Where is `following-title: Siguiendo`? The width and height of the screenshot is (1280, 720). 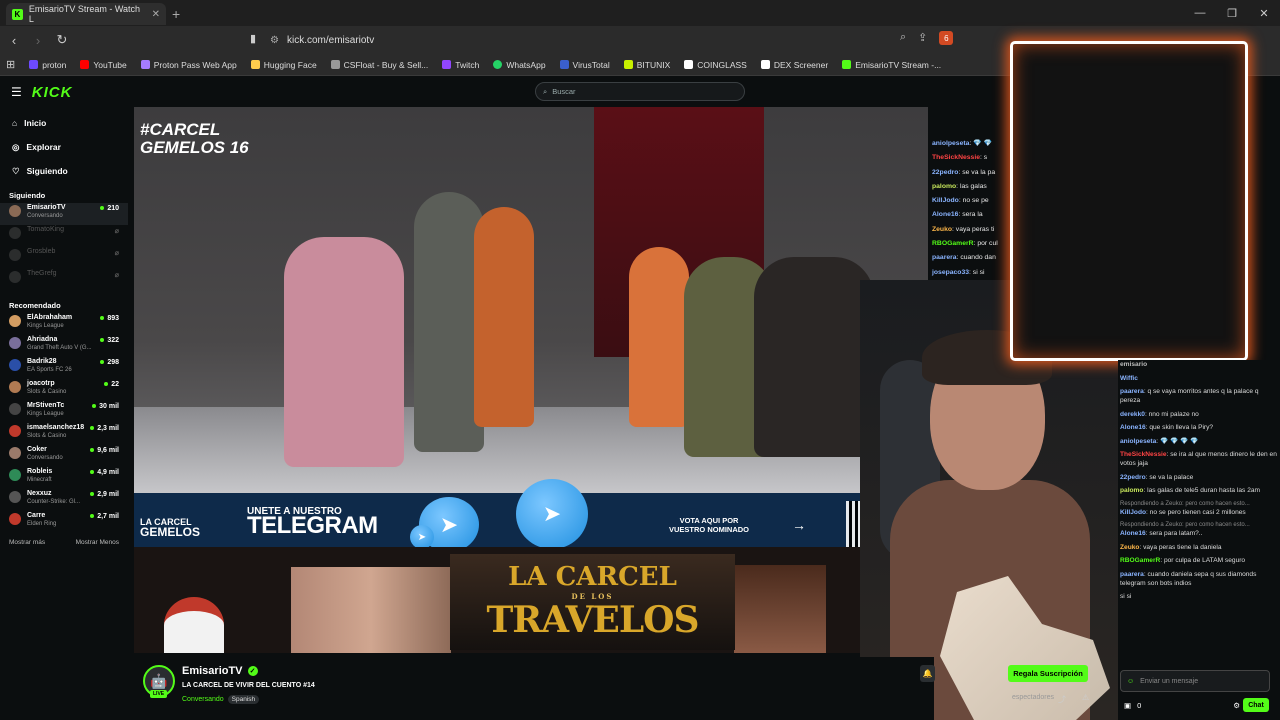 following-title: Siguiendo is located at coordinates (27, 195).